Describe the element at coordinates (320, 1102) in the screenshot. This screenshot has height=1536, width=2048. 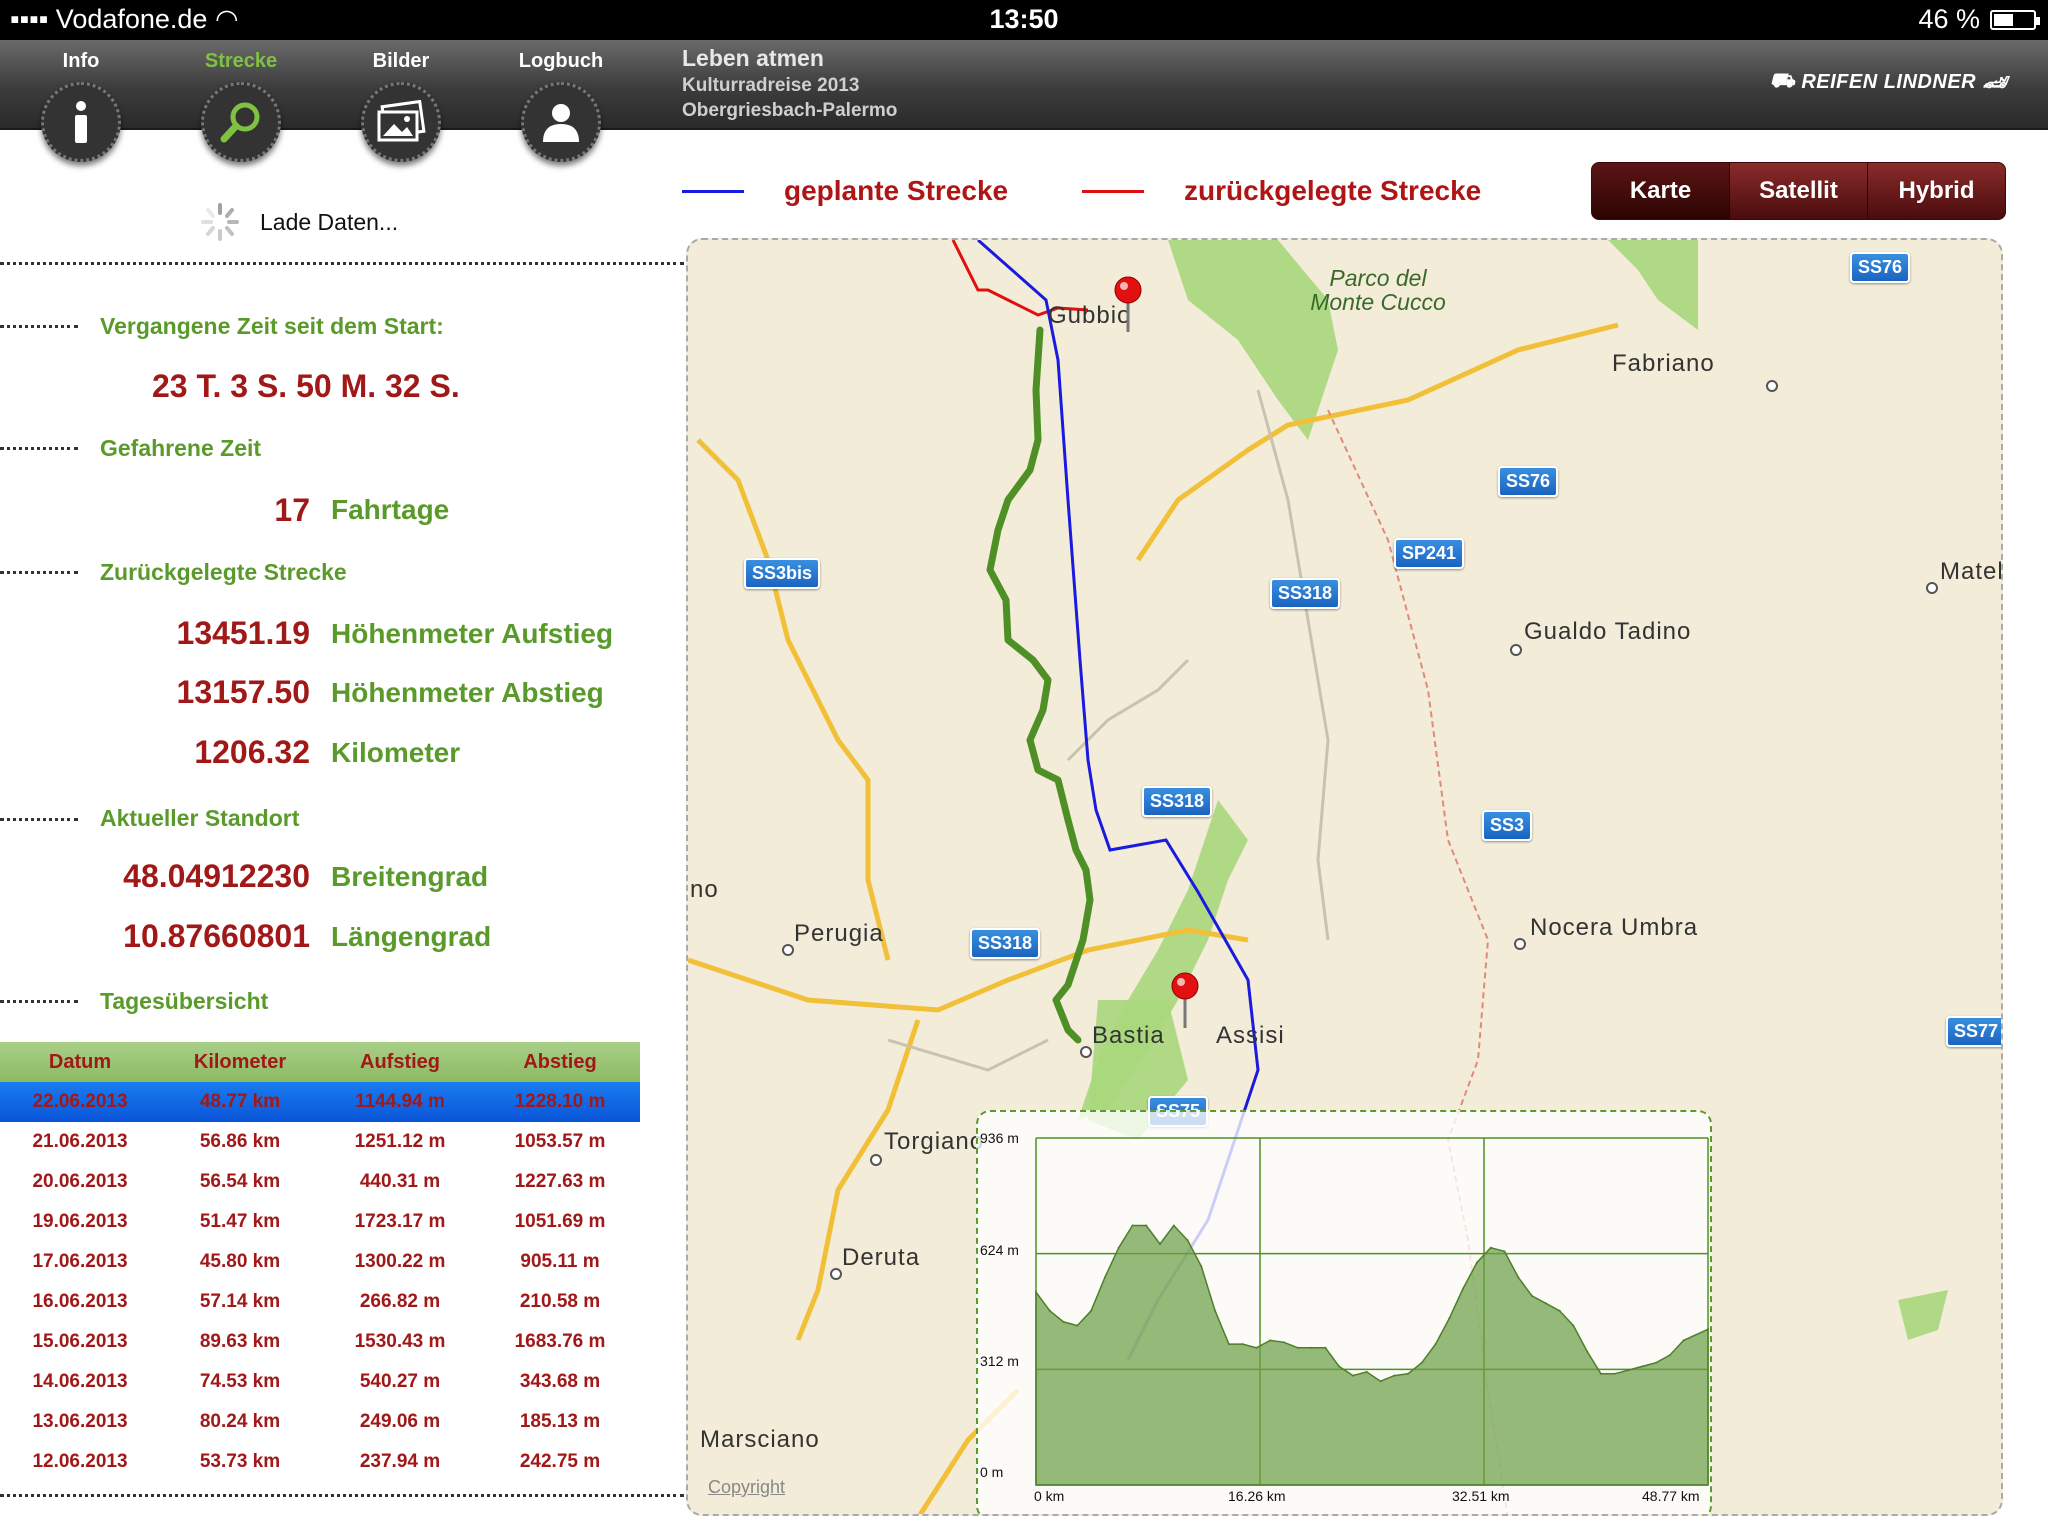
I see `table-row: 22.06.2013 48.77 km 1144.94 m 1228.10 m` at that location.